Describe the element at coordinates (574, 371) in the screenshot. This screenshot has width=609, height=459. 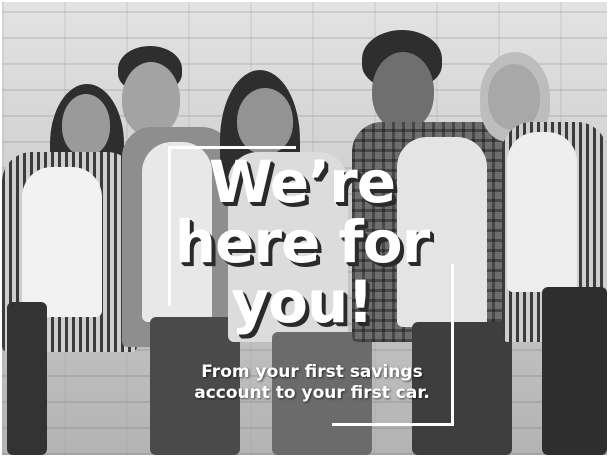
I see `person-right-jeans` at that location.